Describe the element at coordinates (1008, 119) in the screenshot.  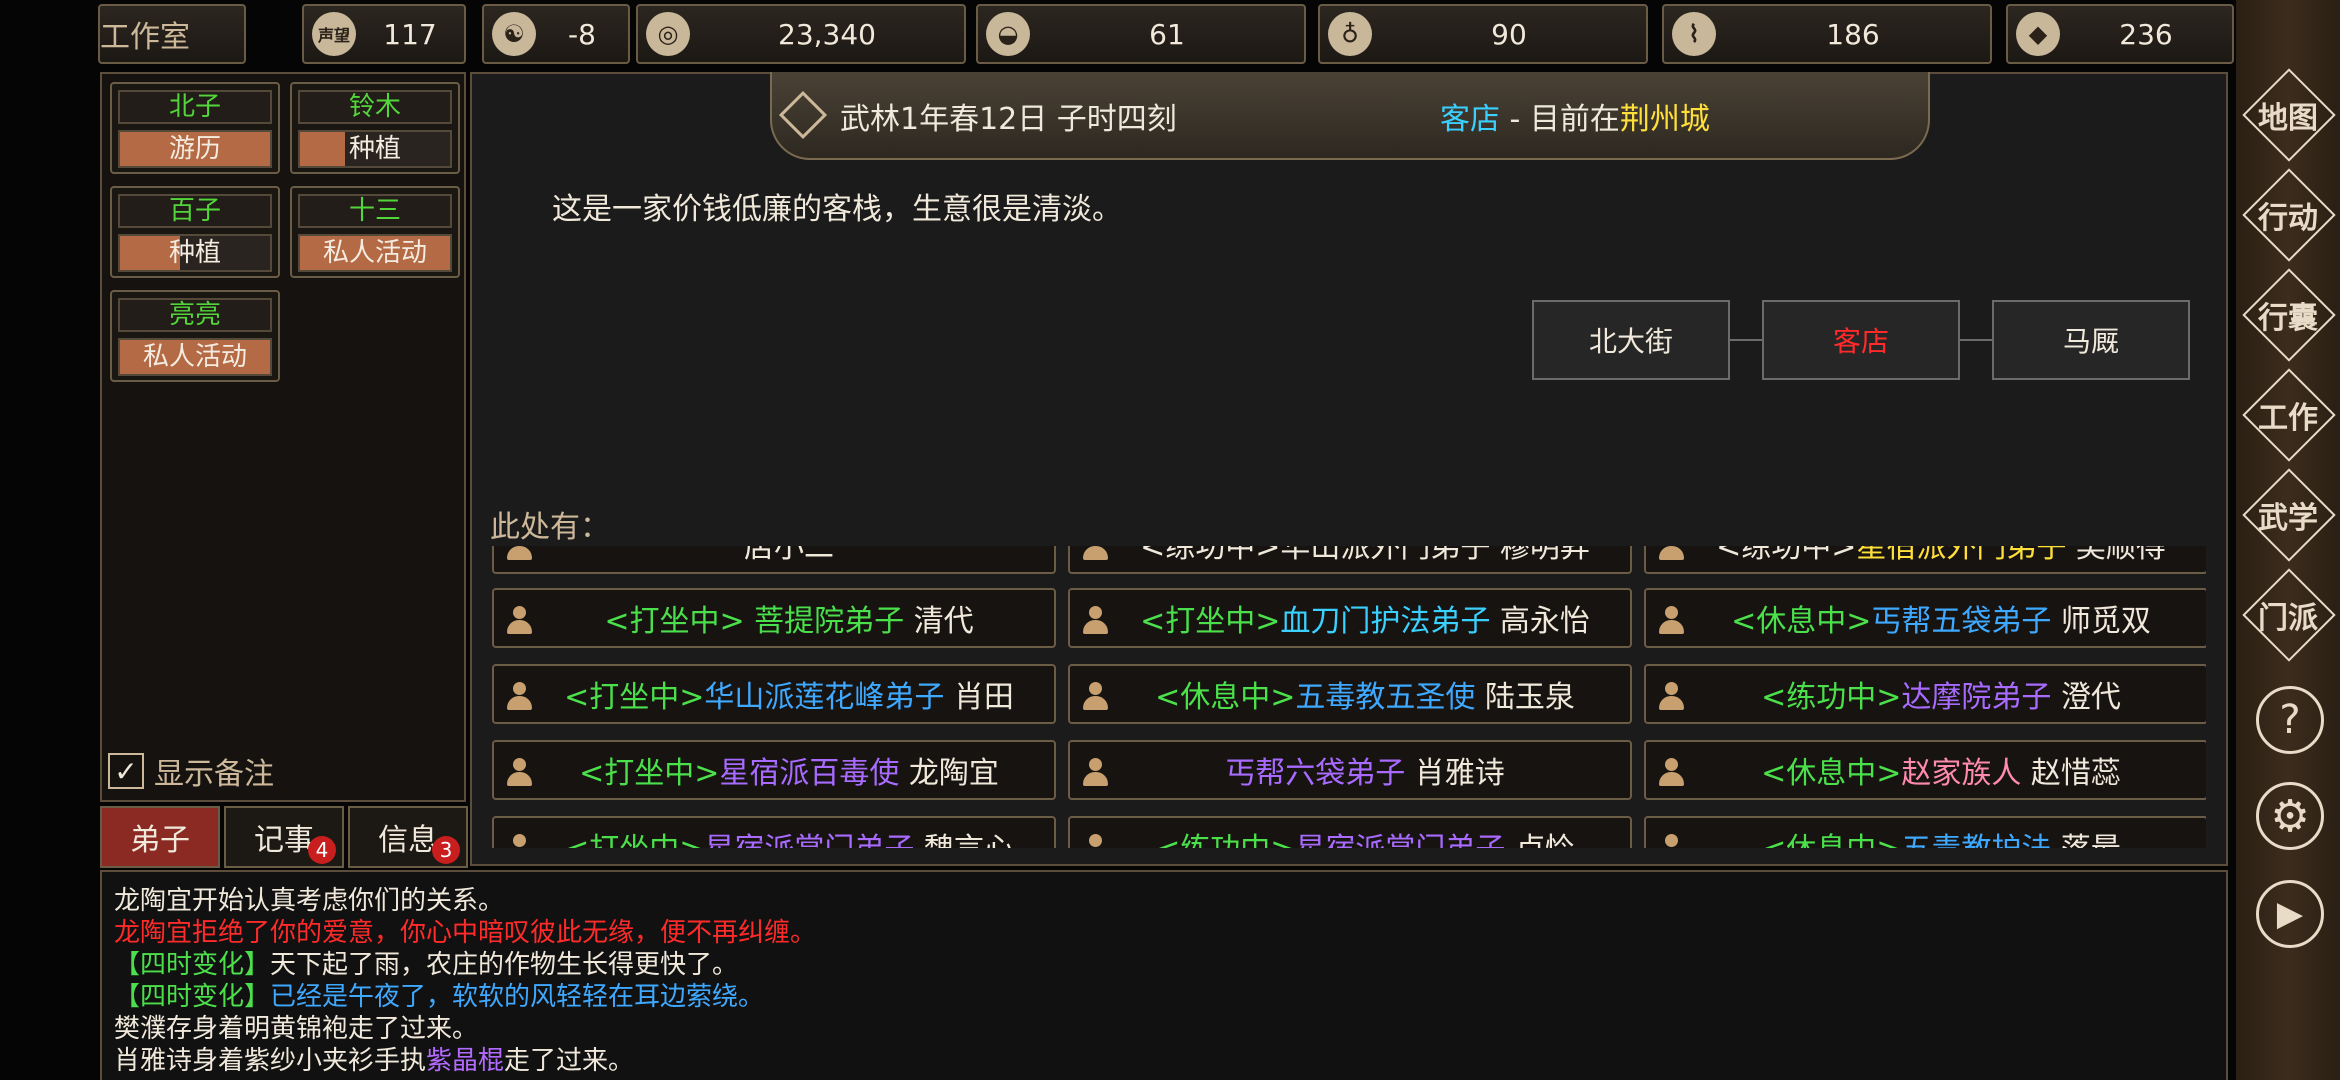
I see `game-date: 武林1年春12日 子时四刻` at that location.